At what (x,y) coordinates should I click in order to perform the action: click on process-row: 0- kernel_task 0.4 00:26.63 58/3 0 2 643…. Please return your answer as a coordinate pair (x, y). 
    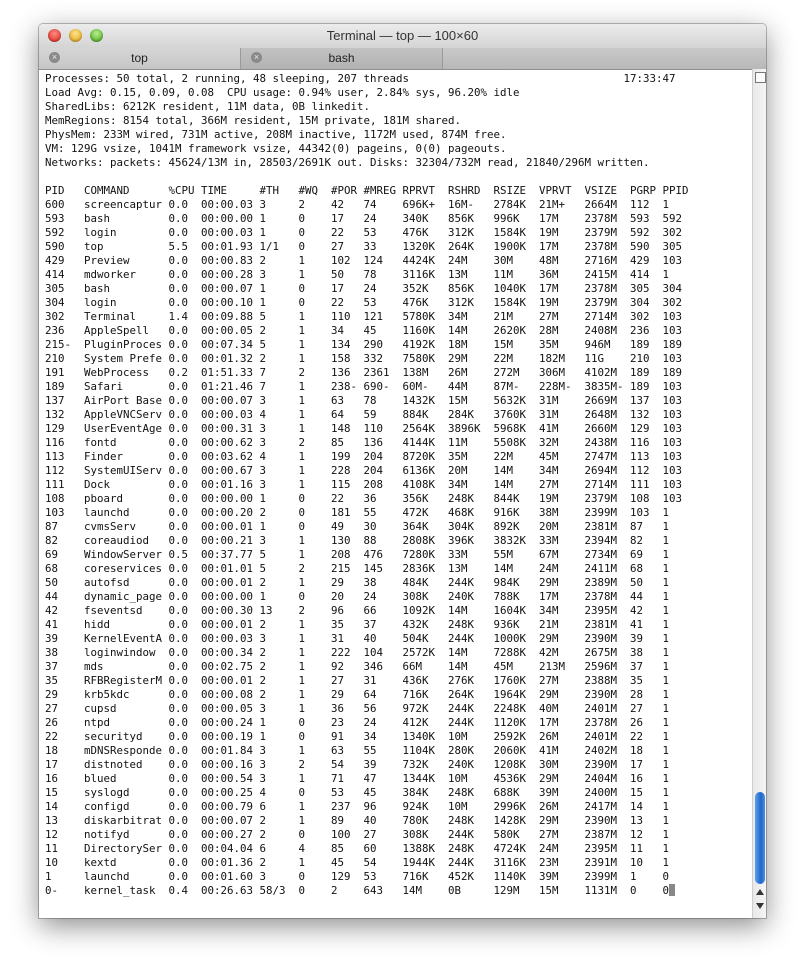
    Looking at the image, I should click on (399, 891).